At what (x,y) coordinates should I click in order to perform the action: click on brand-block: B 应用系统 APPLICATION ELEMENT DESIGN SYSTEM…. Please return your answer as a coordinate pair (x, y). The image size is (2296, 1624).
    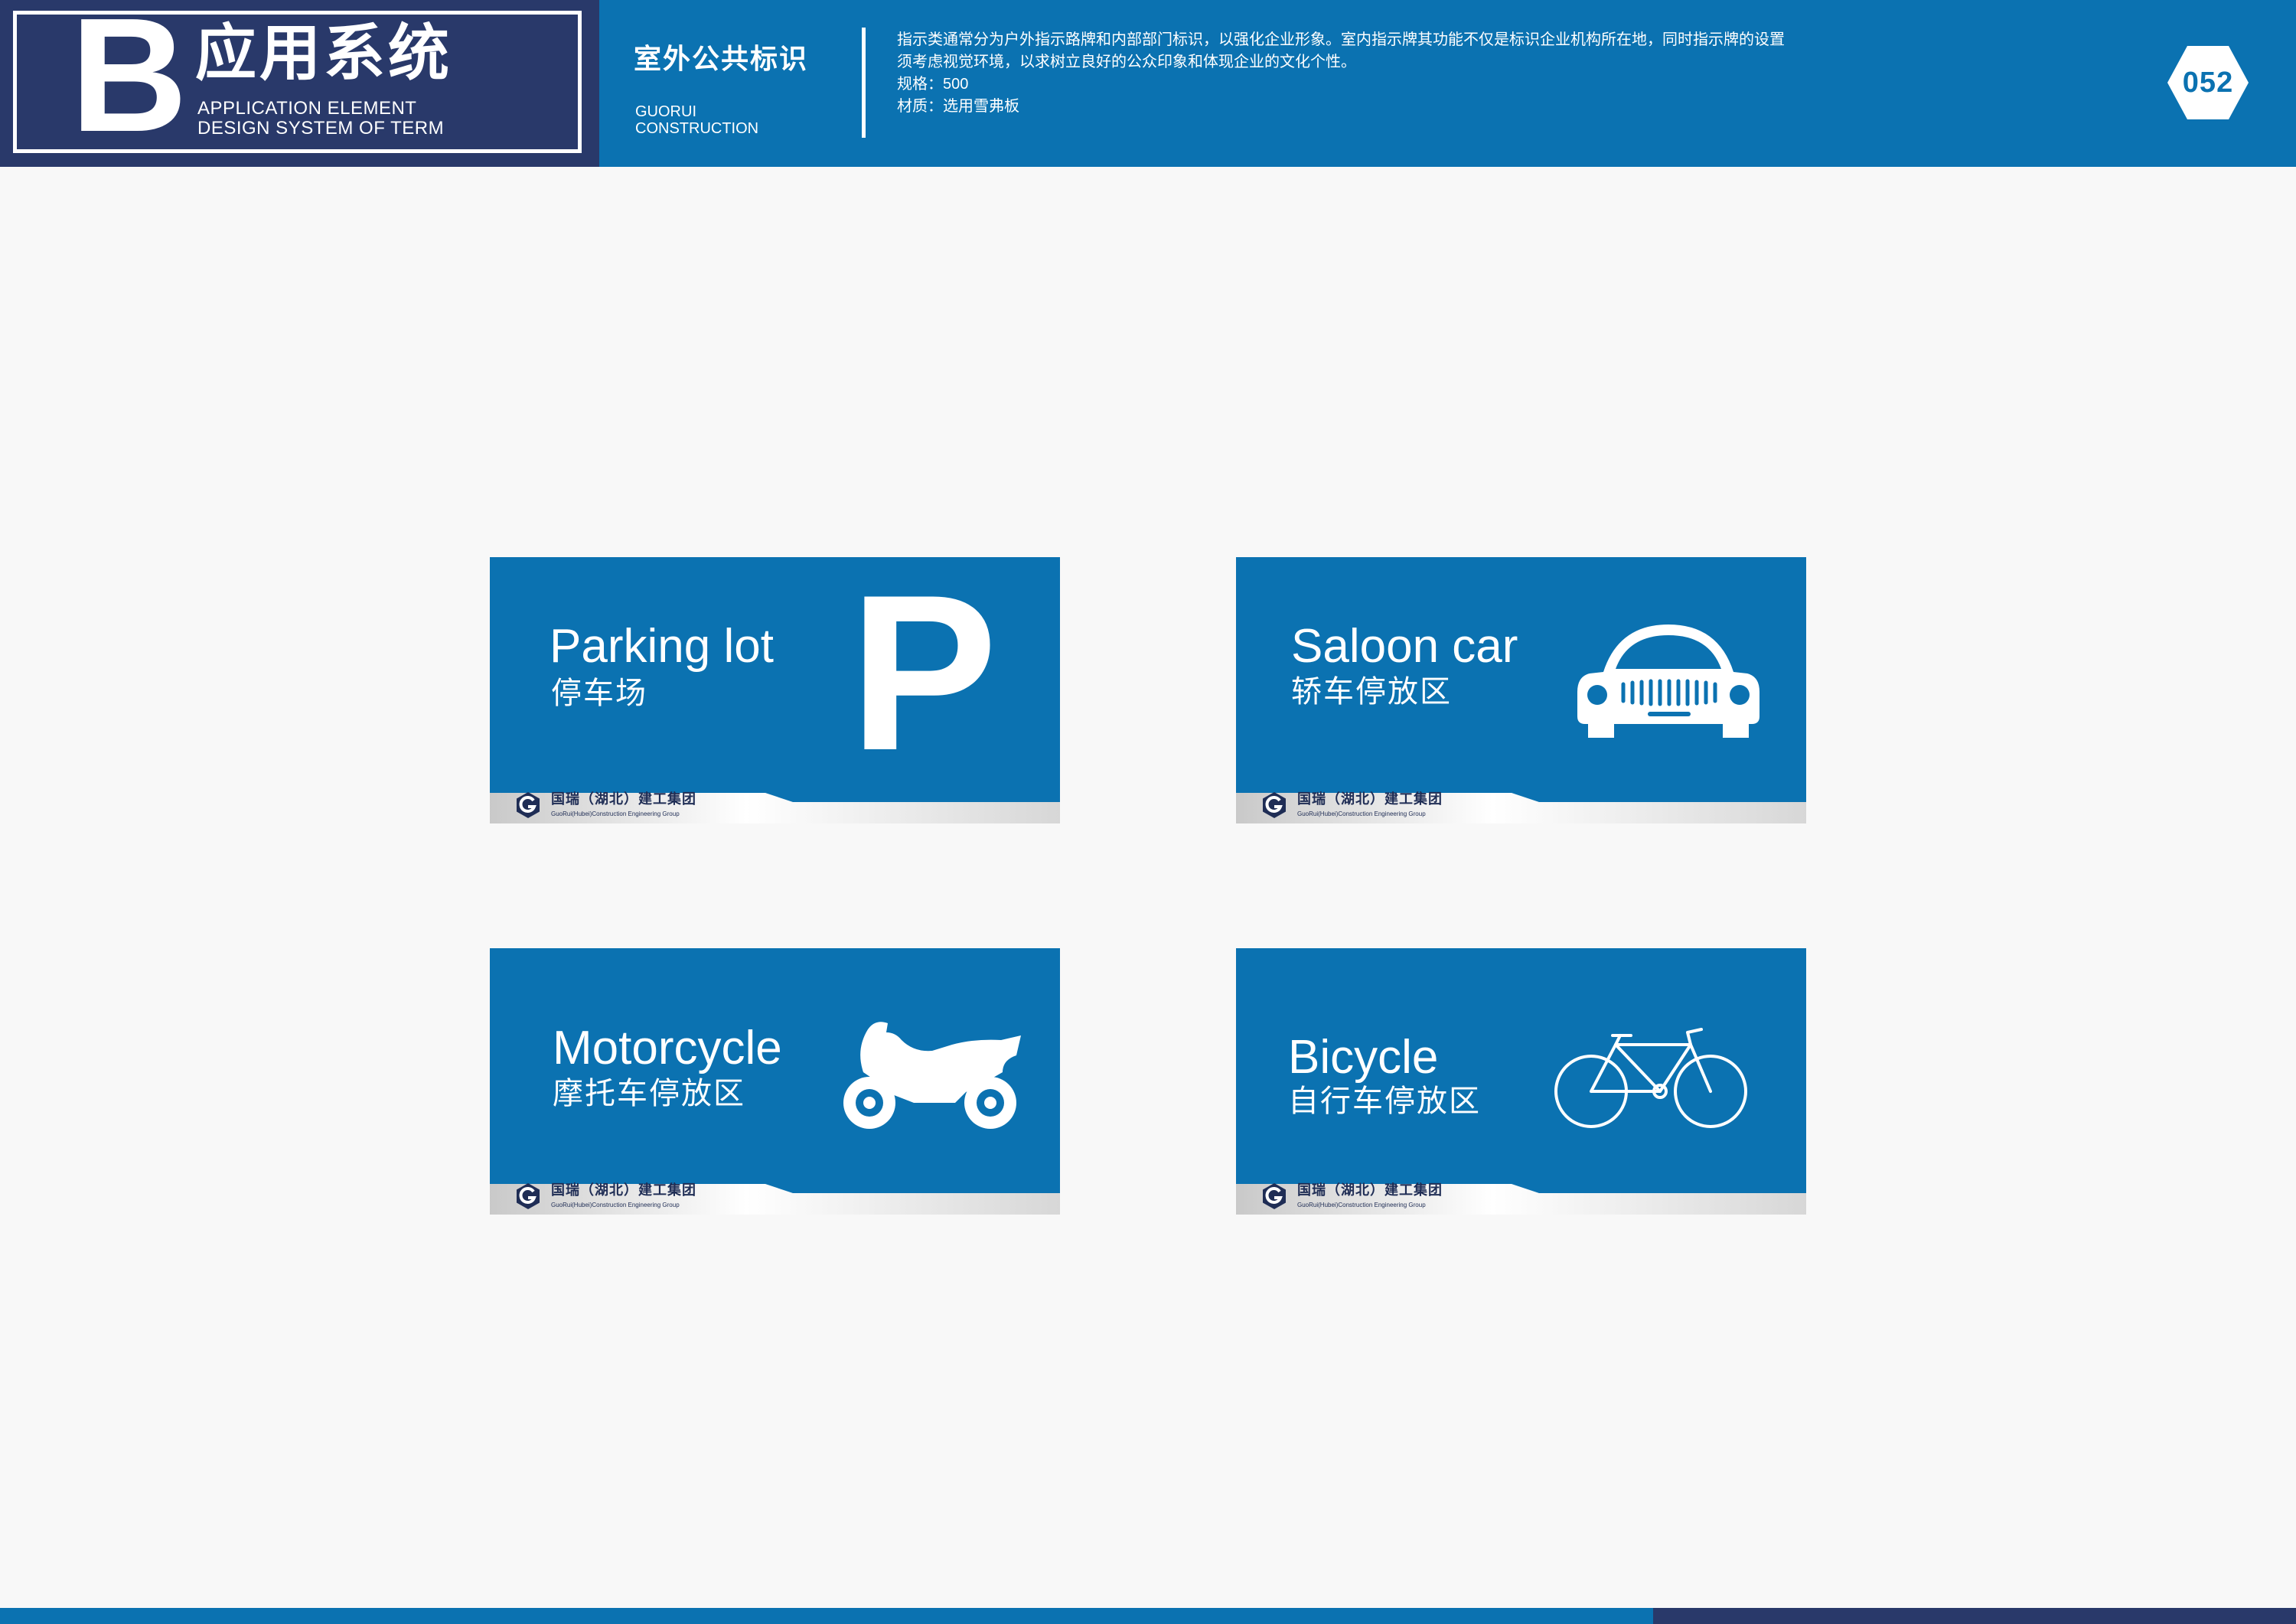
    Looking at the image, I should click on (299, 84).